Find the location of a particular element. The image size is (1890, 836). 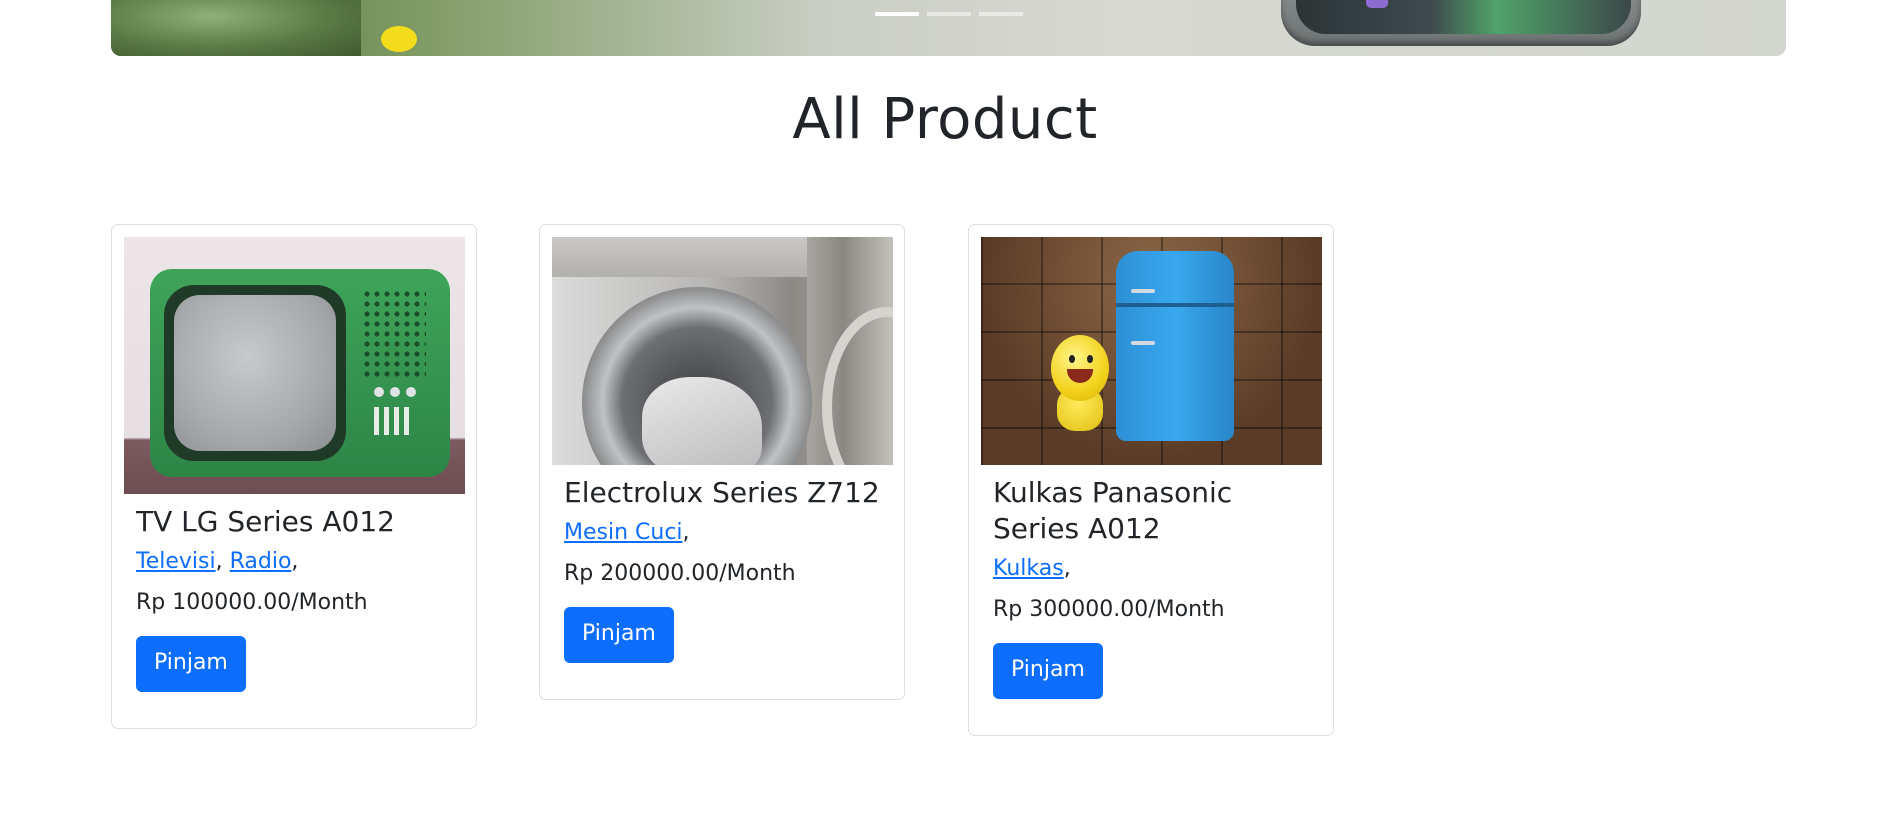

carousel-indicators is located at coordinates (948, 14).